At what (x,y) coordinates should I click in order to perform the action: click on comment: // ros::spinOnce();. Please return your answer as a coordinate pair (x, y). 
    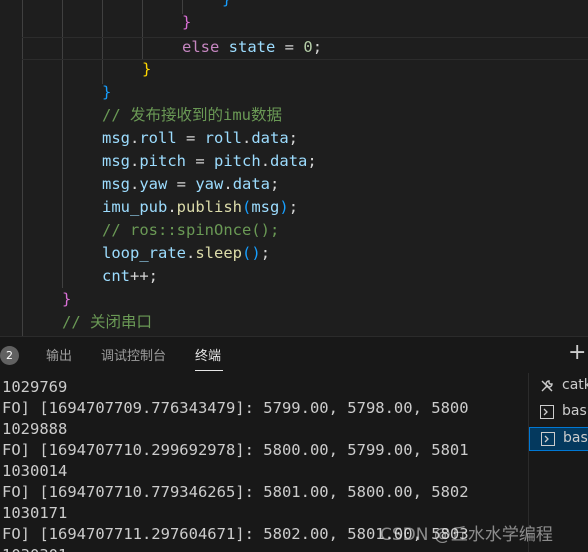
    Looking at the image, I should click on (191, 230).